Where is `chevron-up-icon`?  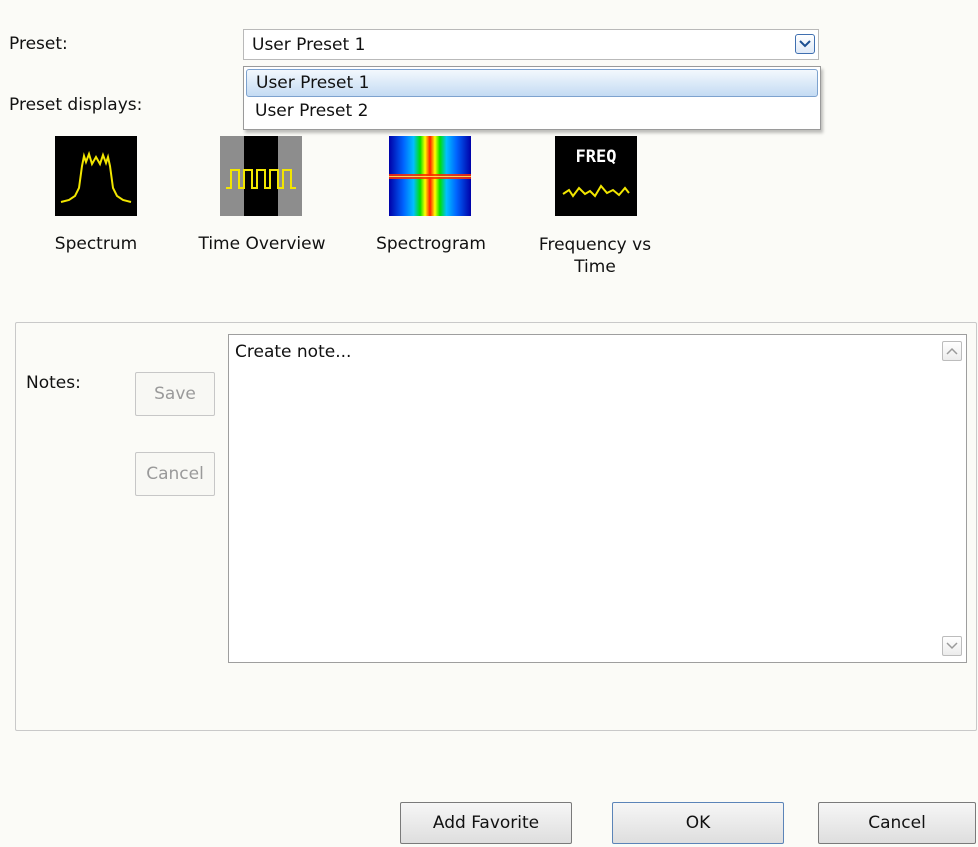
chevron-up-icon is located at coordinates (952, 351).